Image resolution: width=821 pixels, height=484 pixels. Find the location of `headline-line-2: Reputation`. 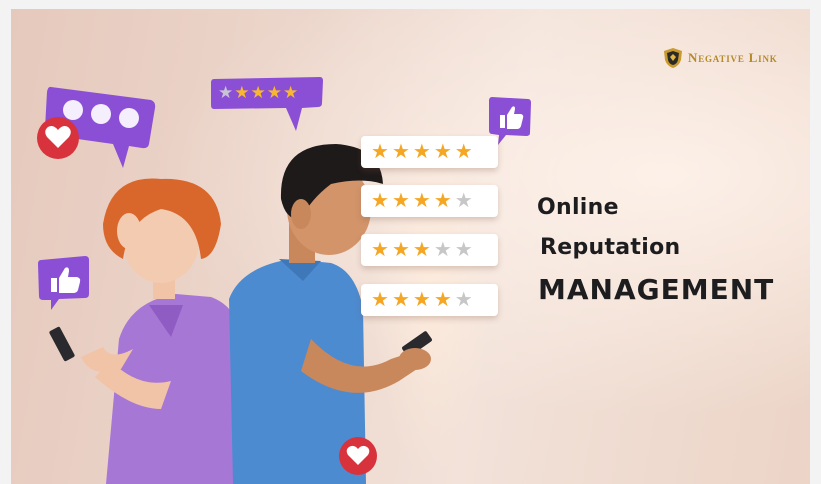

headline-line-2: Reputation is located at coordinates (610, 247).